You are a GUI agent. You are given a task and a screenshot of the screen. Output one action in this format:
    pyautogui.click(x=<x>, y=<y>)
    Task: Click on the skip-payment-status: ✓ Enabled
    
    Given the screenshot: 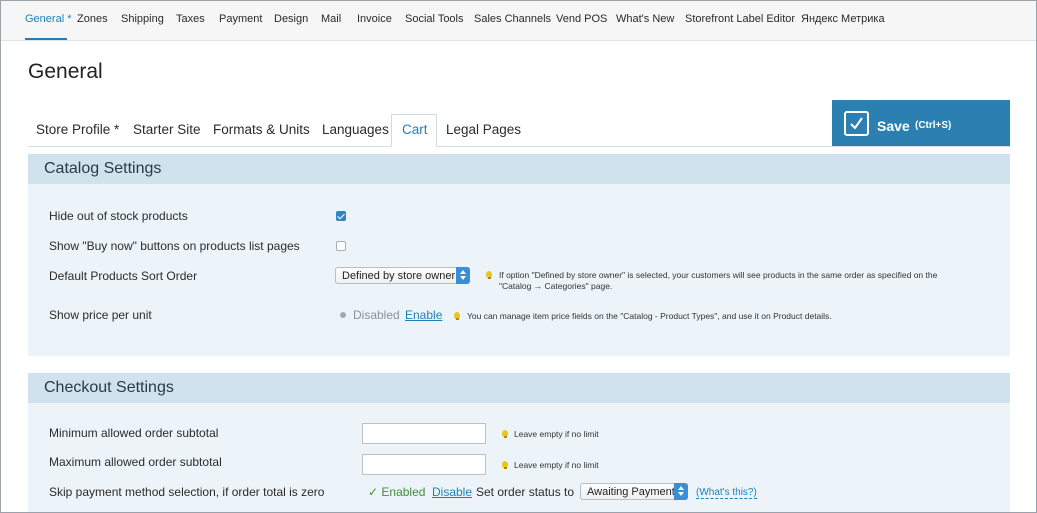 What is the action you would take?
    pyautogui.click(x=397, y=492)
    